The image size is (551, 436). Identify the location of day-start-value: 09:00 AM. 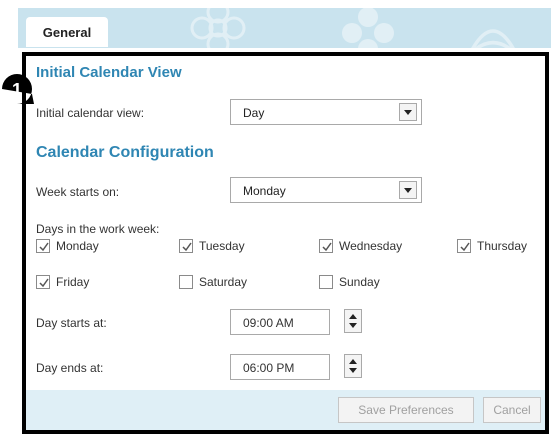
(268, 323).